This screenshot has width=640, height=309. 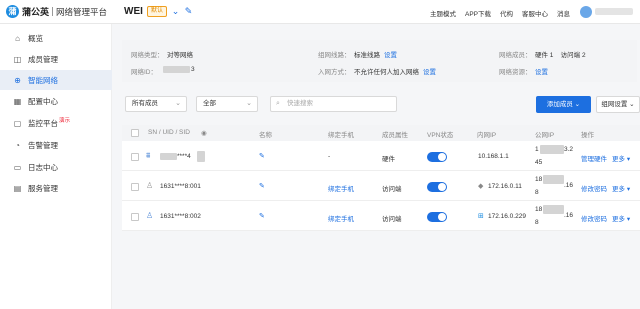 What do you see at coordinates (395, 135) in the screenshot?
I see `col-attr: 成员属性` at bounding box center [395, 135].